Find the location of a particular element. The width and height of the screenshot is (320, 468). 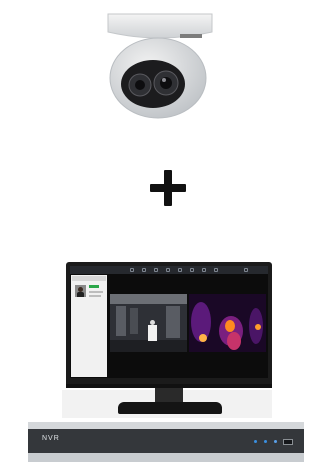

plus-icon-bar is located at coordinates (168, 188).